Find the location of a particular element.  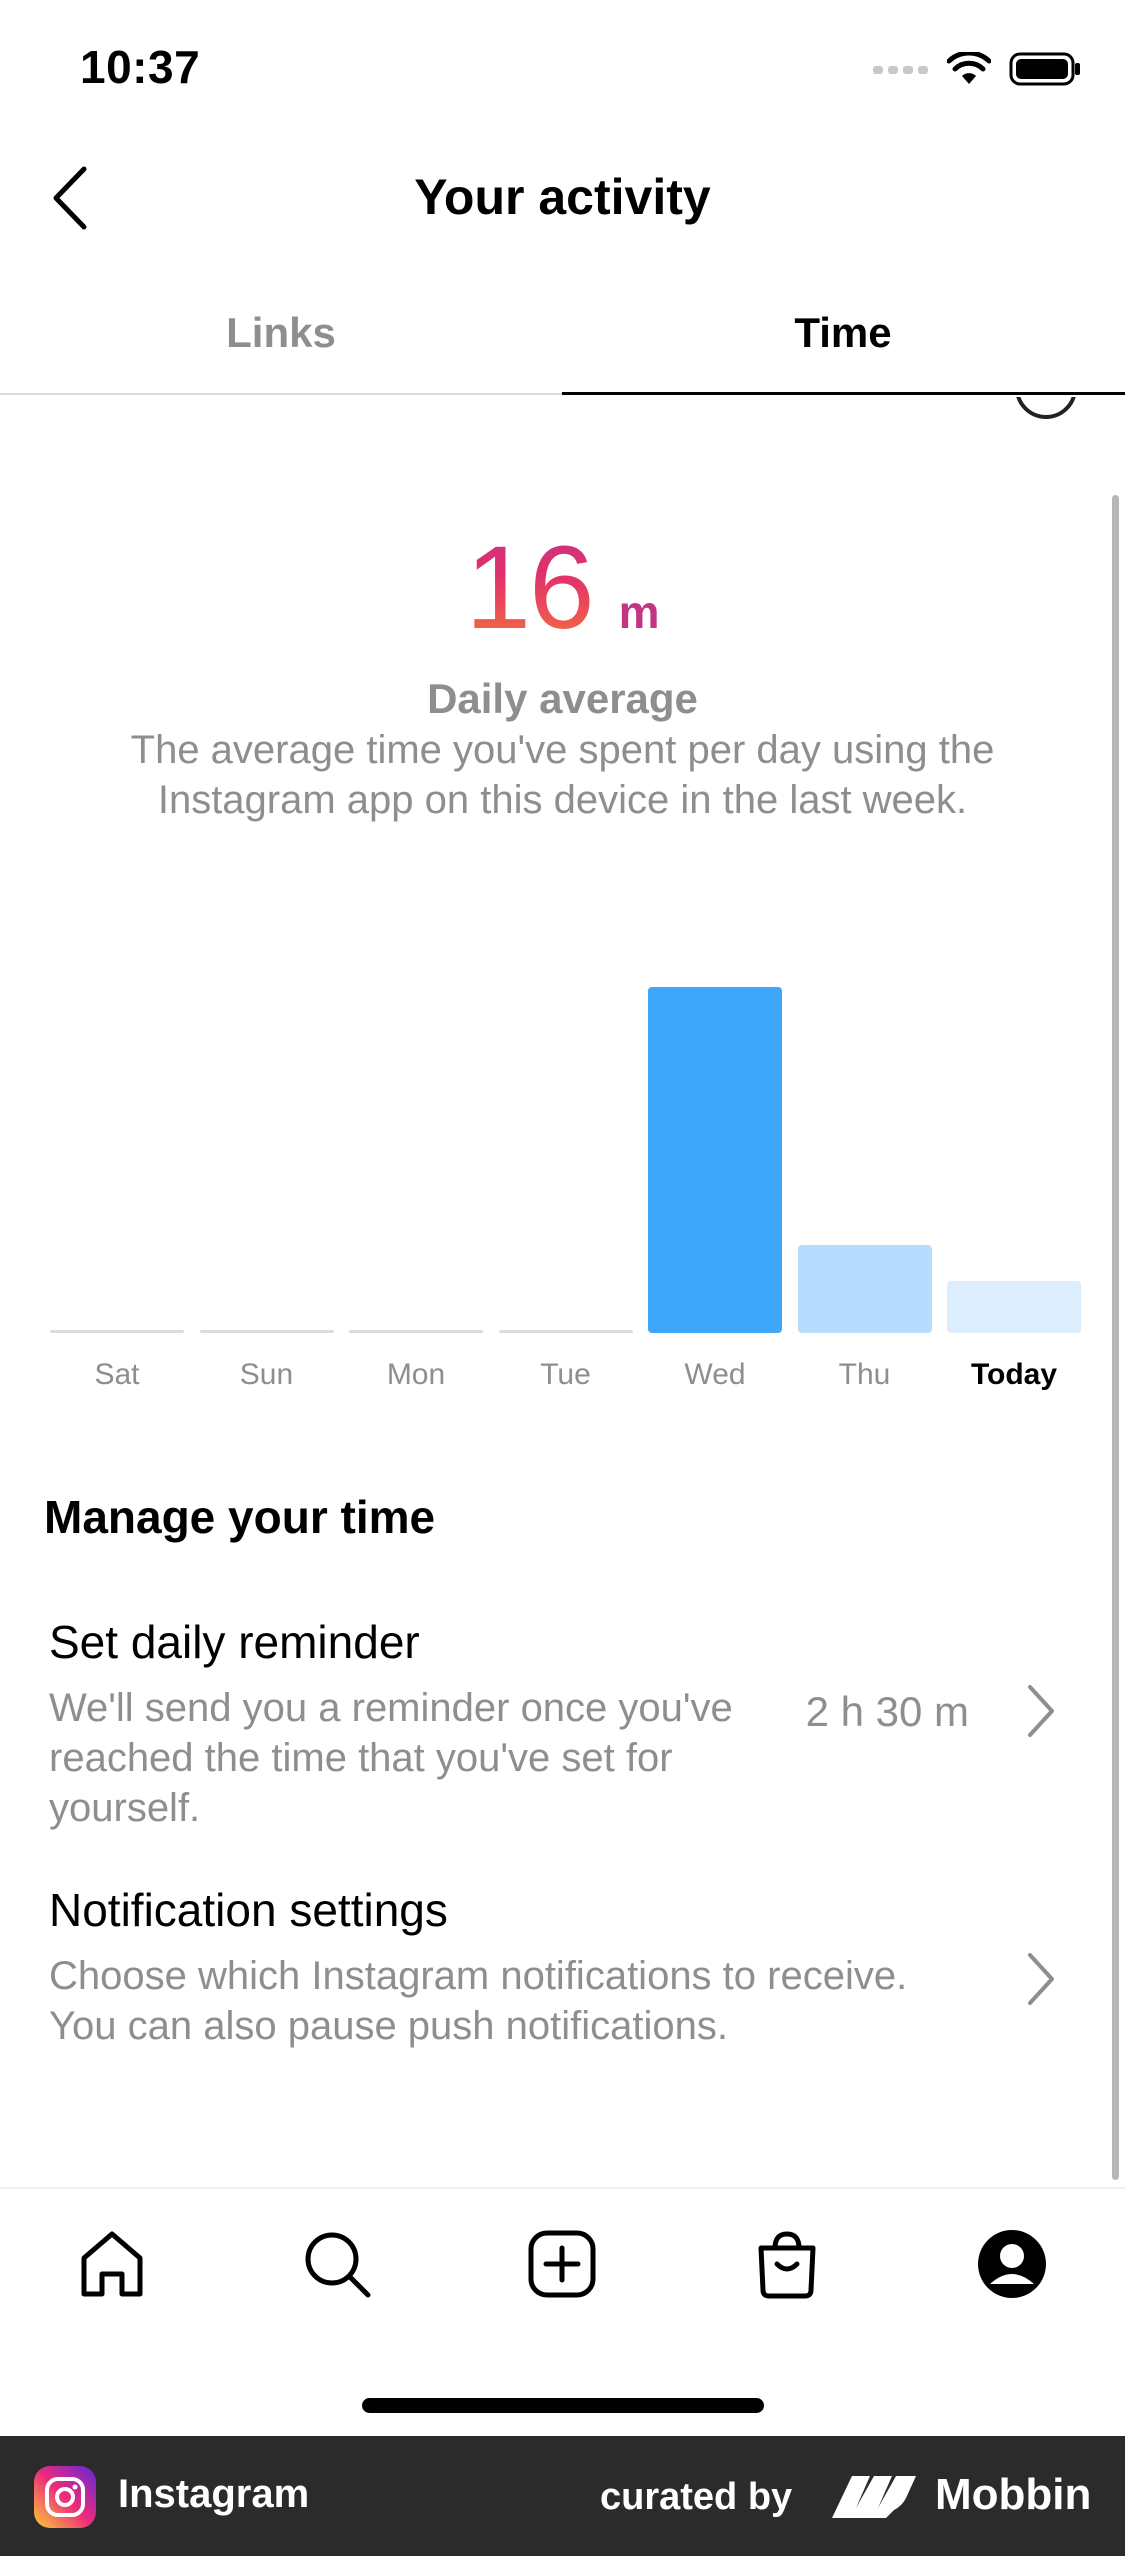

create-icon is located at coordinates (562, 2264).